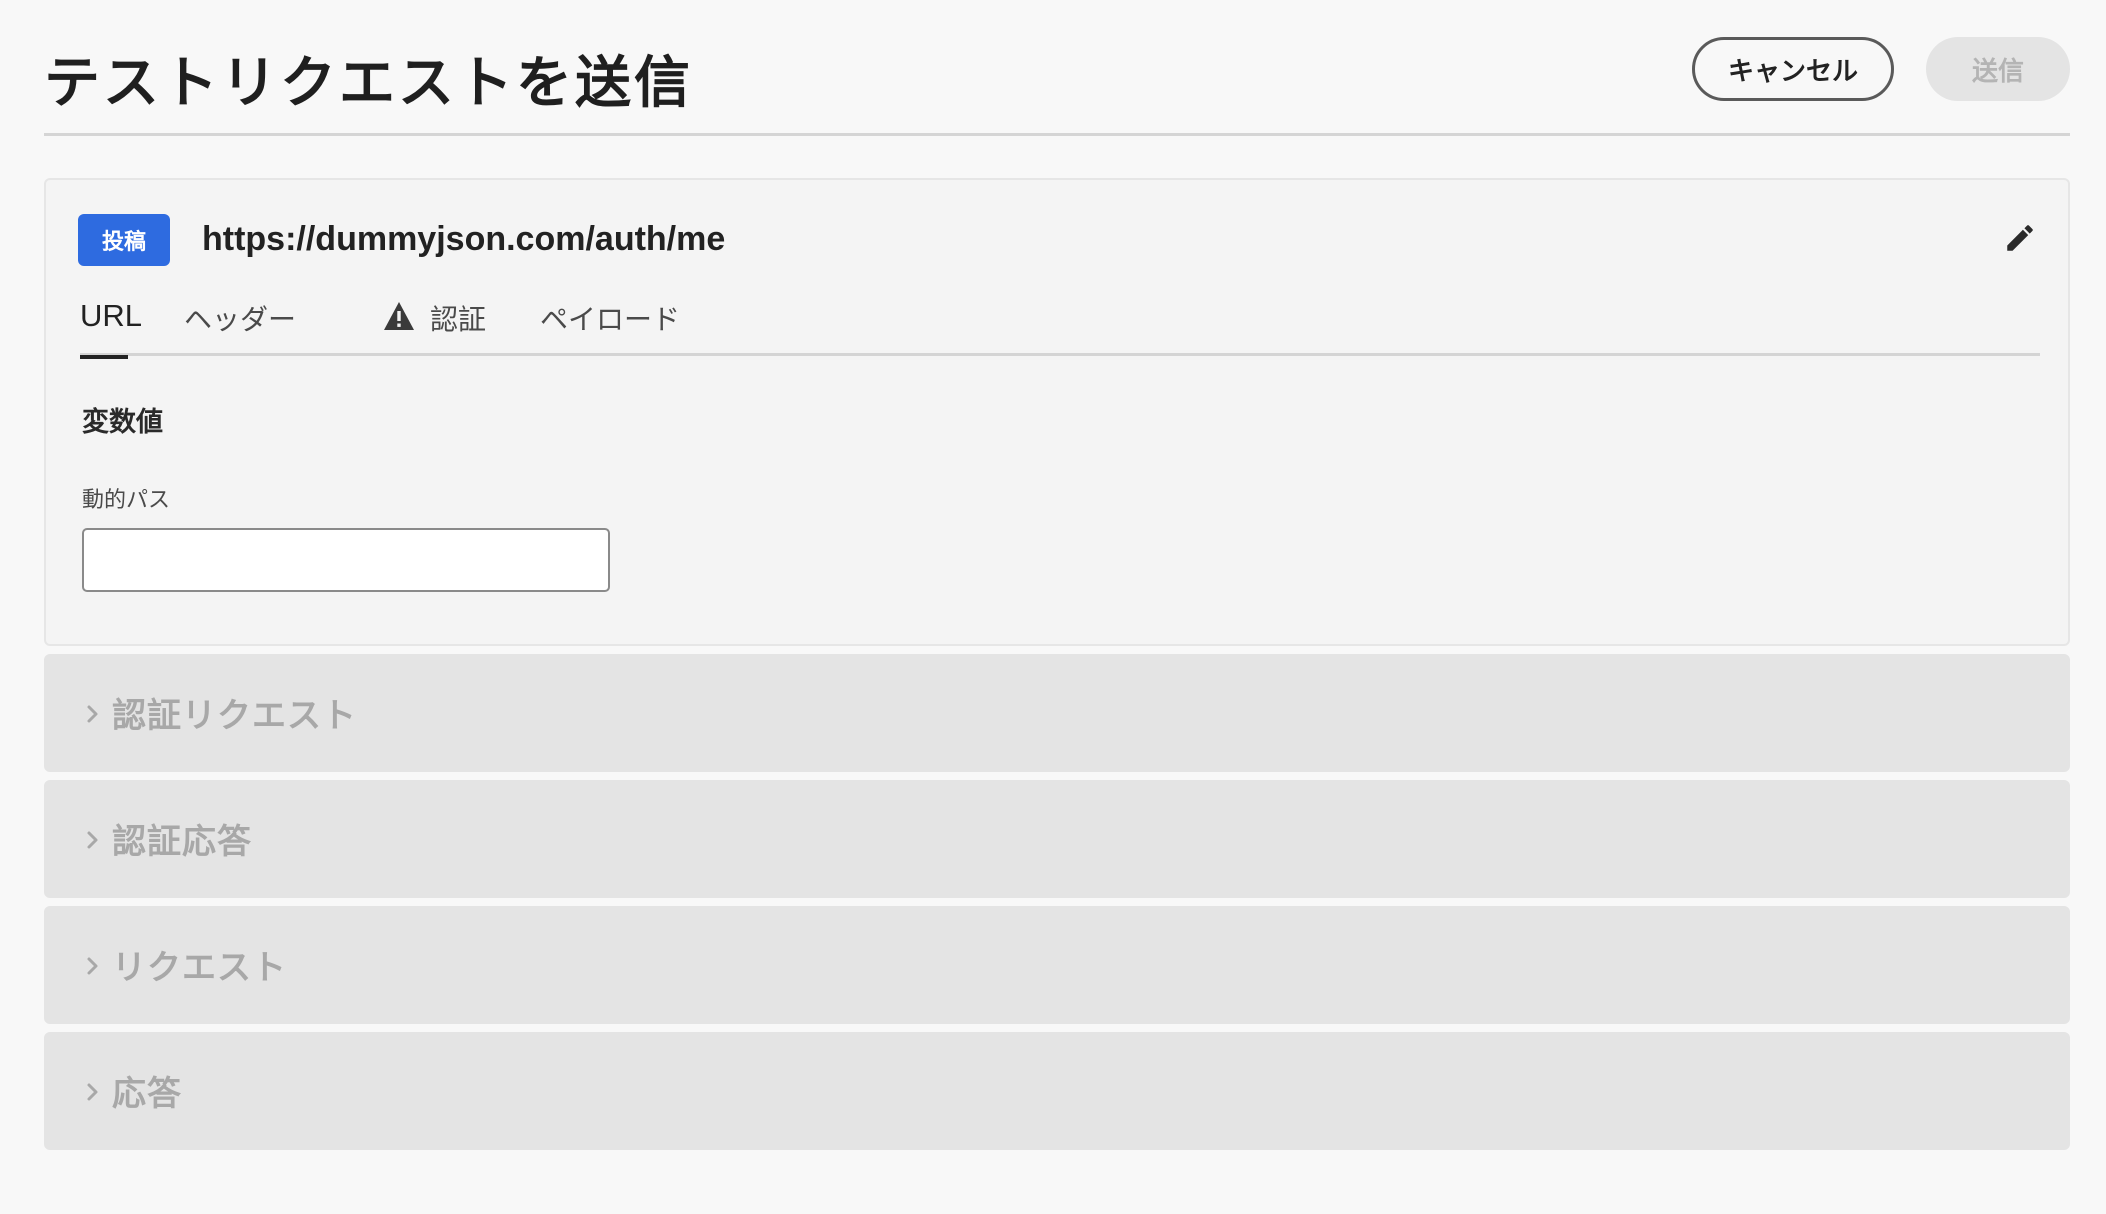 This screenshot has height=1214, width=2106. I want to click on dynamic-path-label: 動的パス, so click(126, 500).